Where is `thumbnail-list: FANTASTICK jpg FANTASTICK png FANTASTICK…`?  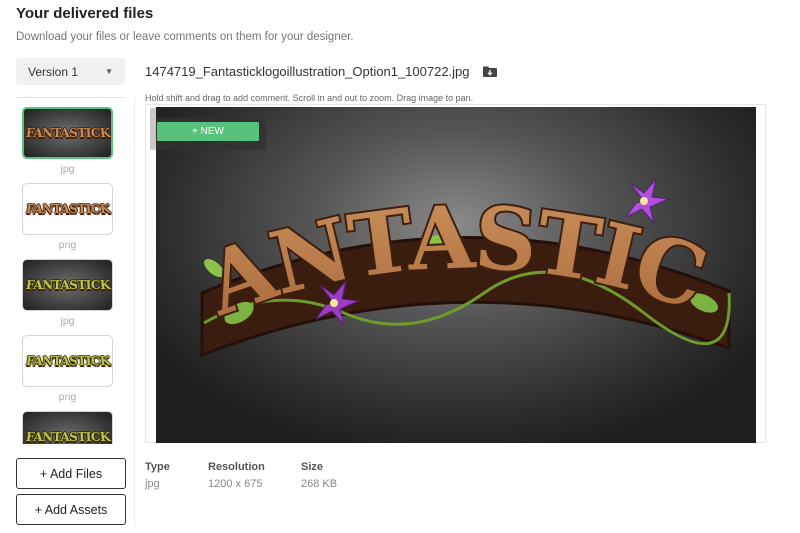 thumbnail-list: FANTASTICK jpg FANTASTICK png FANTASTICK… is located at coordinates (72, 274).